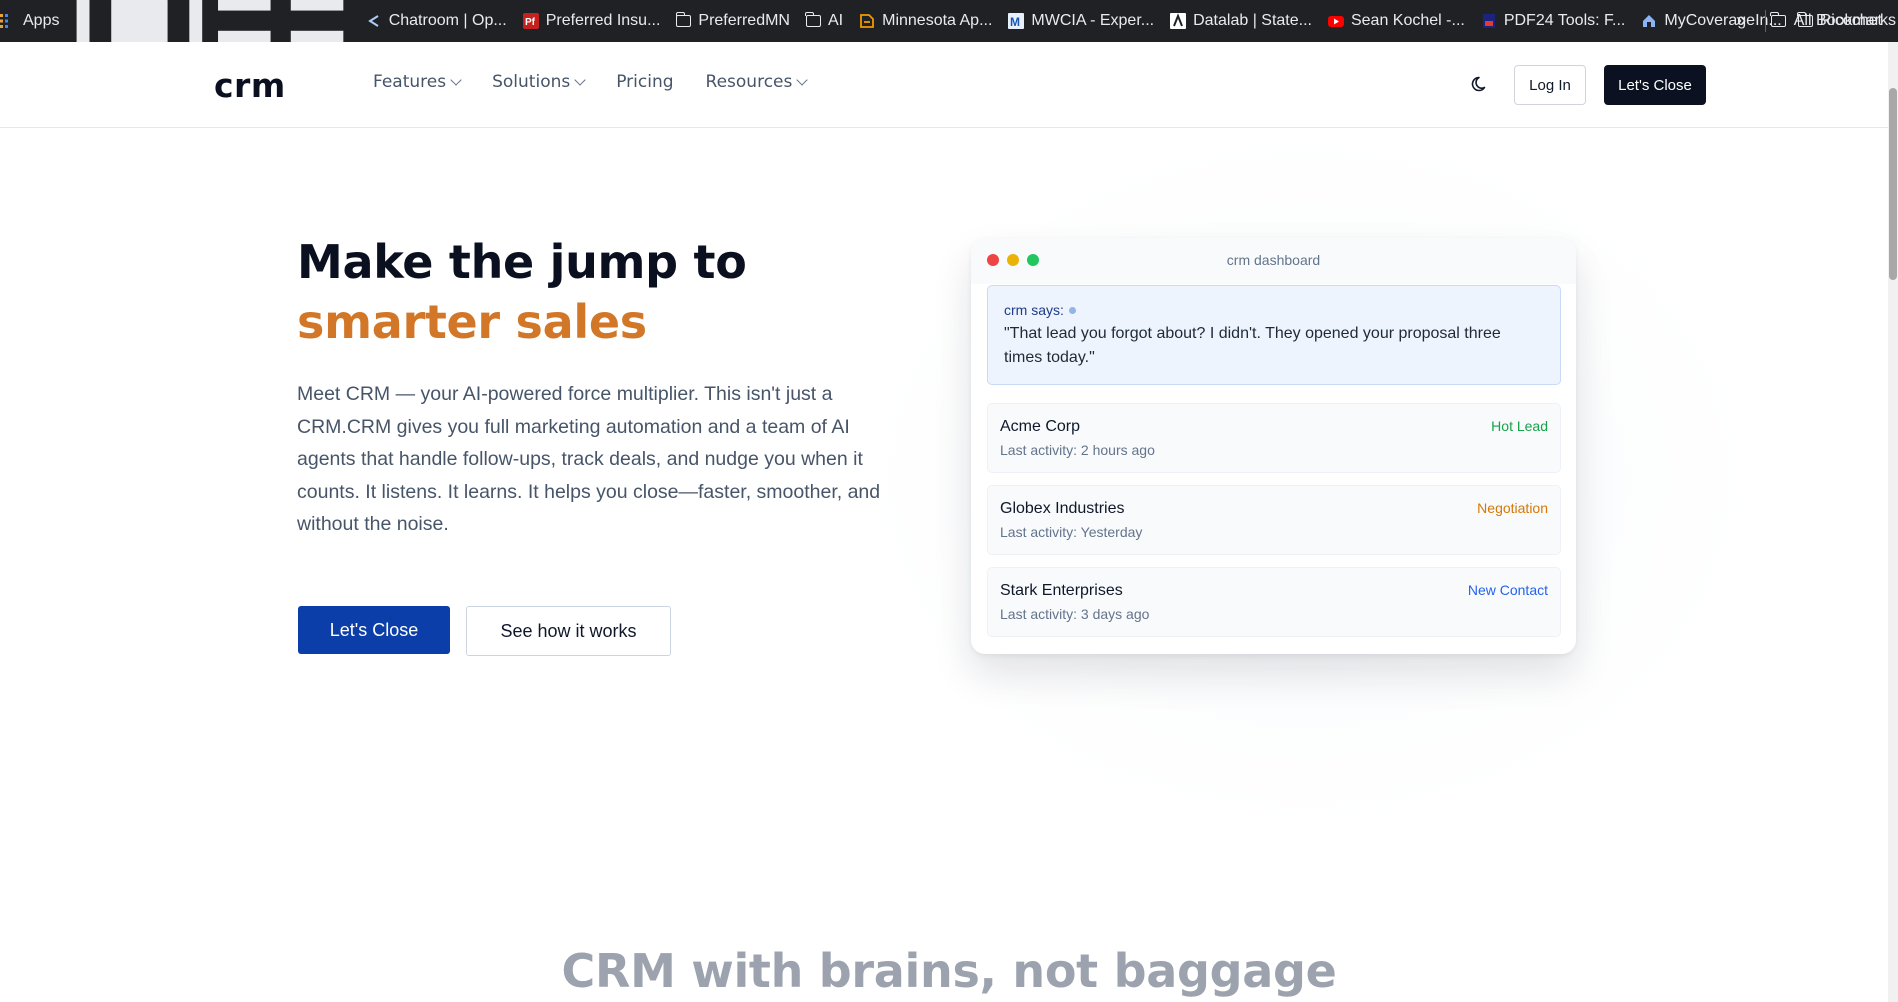 This screenshot has width=1898, height=1002. Describe the element at coordinates (1507, 590) in the screenshot. I see `lead-status-badge: New Contact` at that location.